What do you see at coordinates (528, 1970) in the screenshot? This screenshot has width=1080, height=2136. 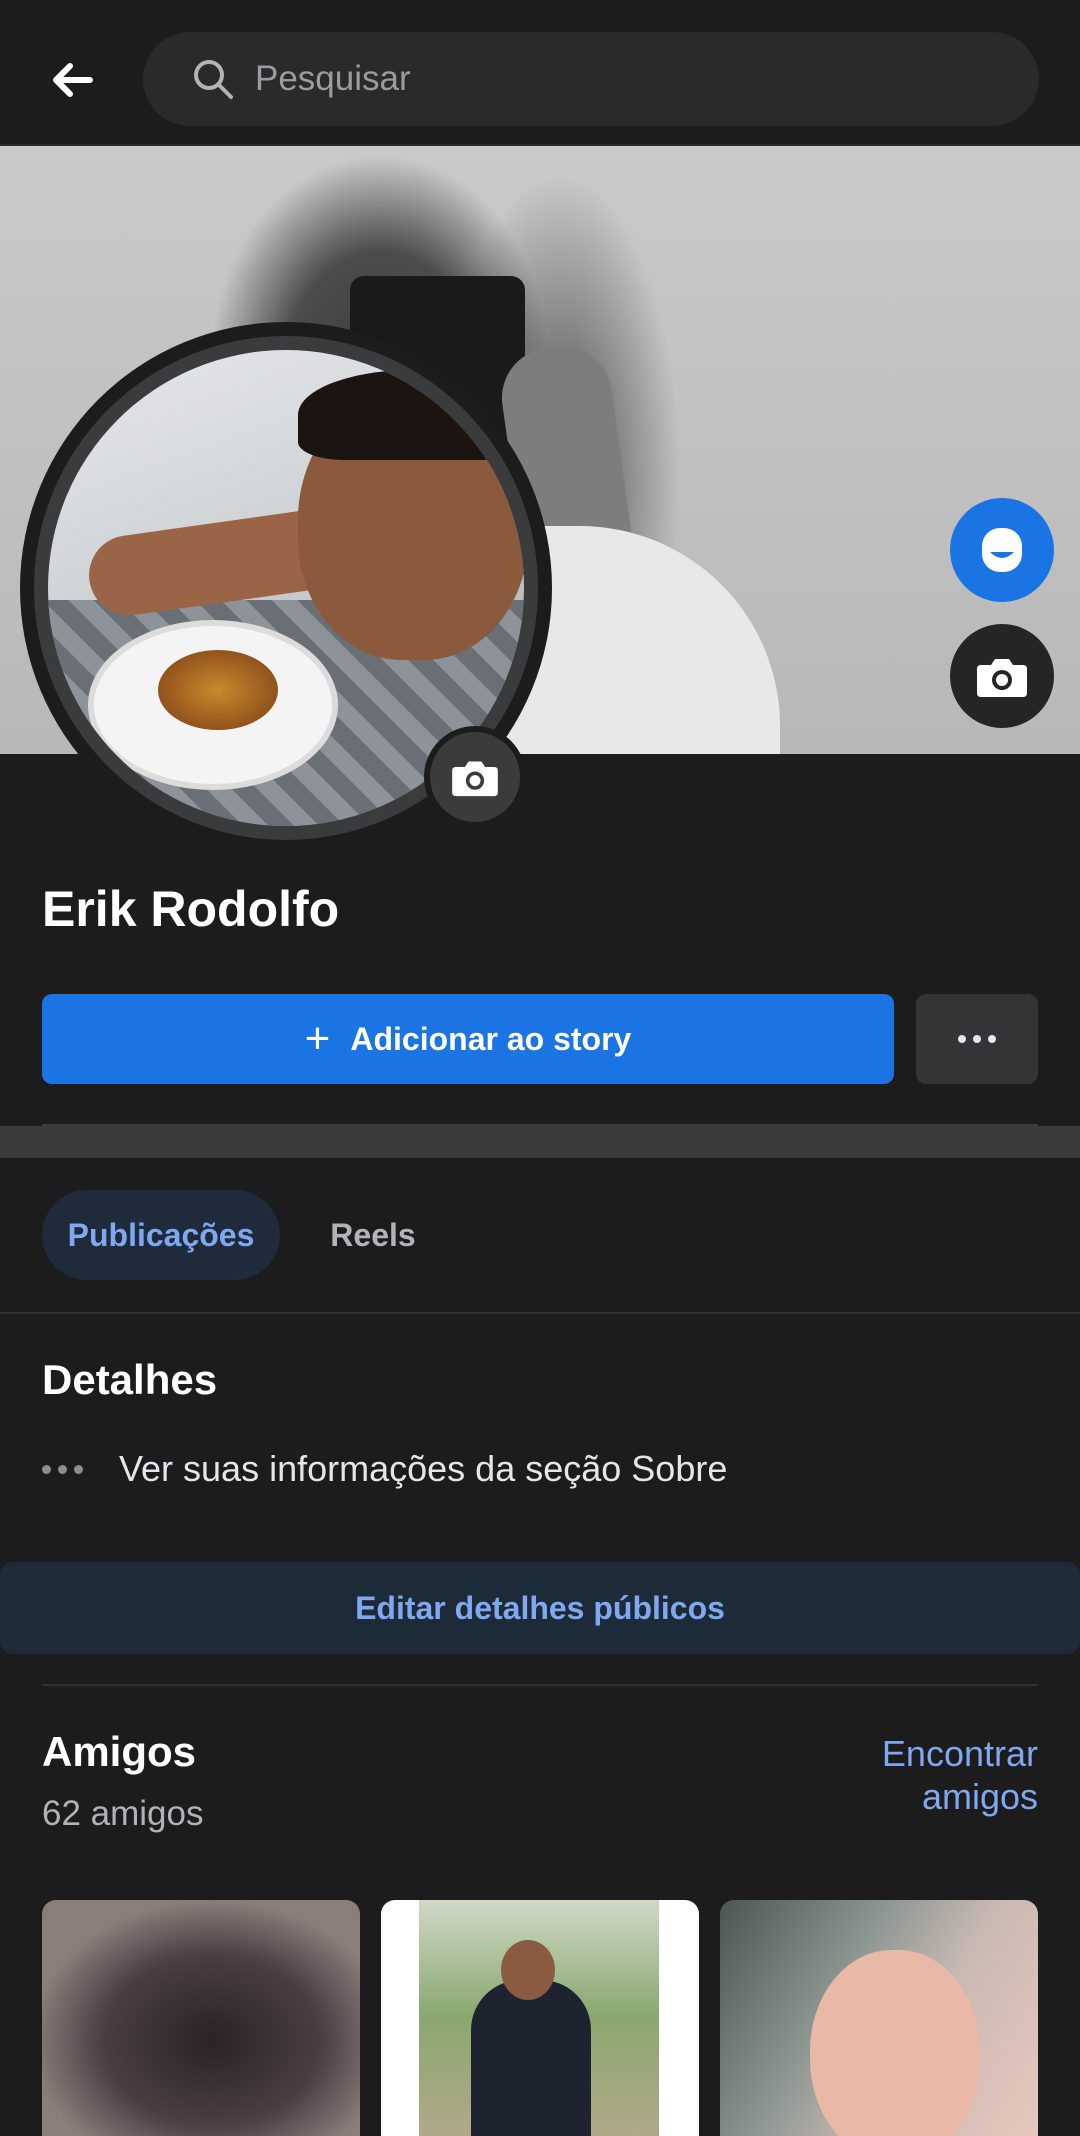 I see `friend-photo-head` at bounding box center [528, 1970].